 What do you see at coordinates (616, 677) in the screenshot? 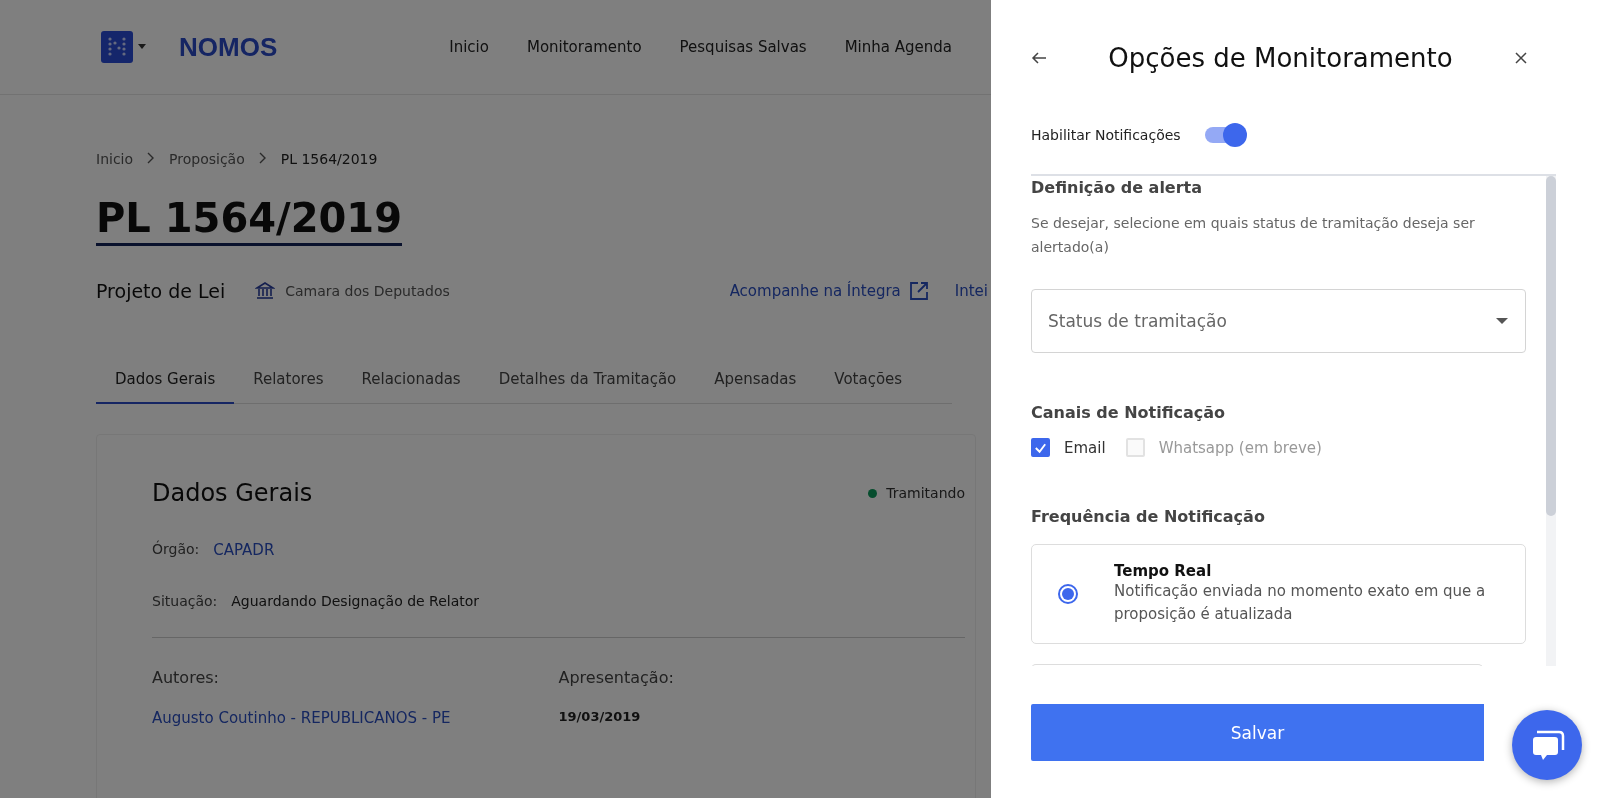
I see `field-label: Apresentação:` at bounding box center [616, 677].